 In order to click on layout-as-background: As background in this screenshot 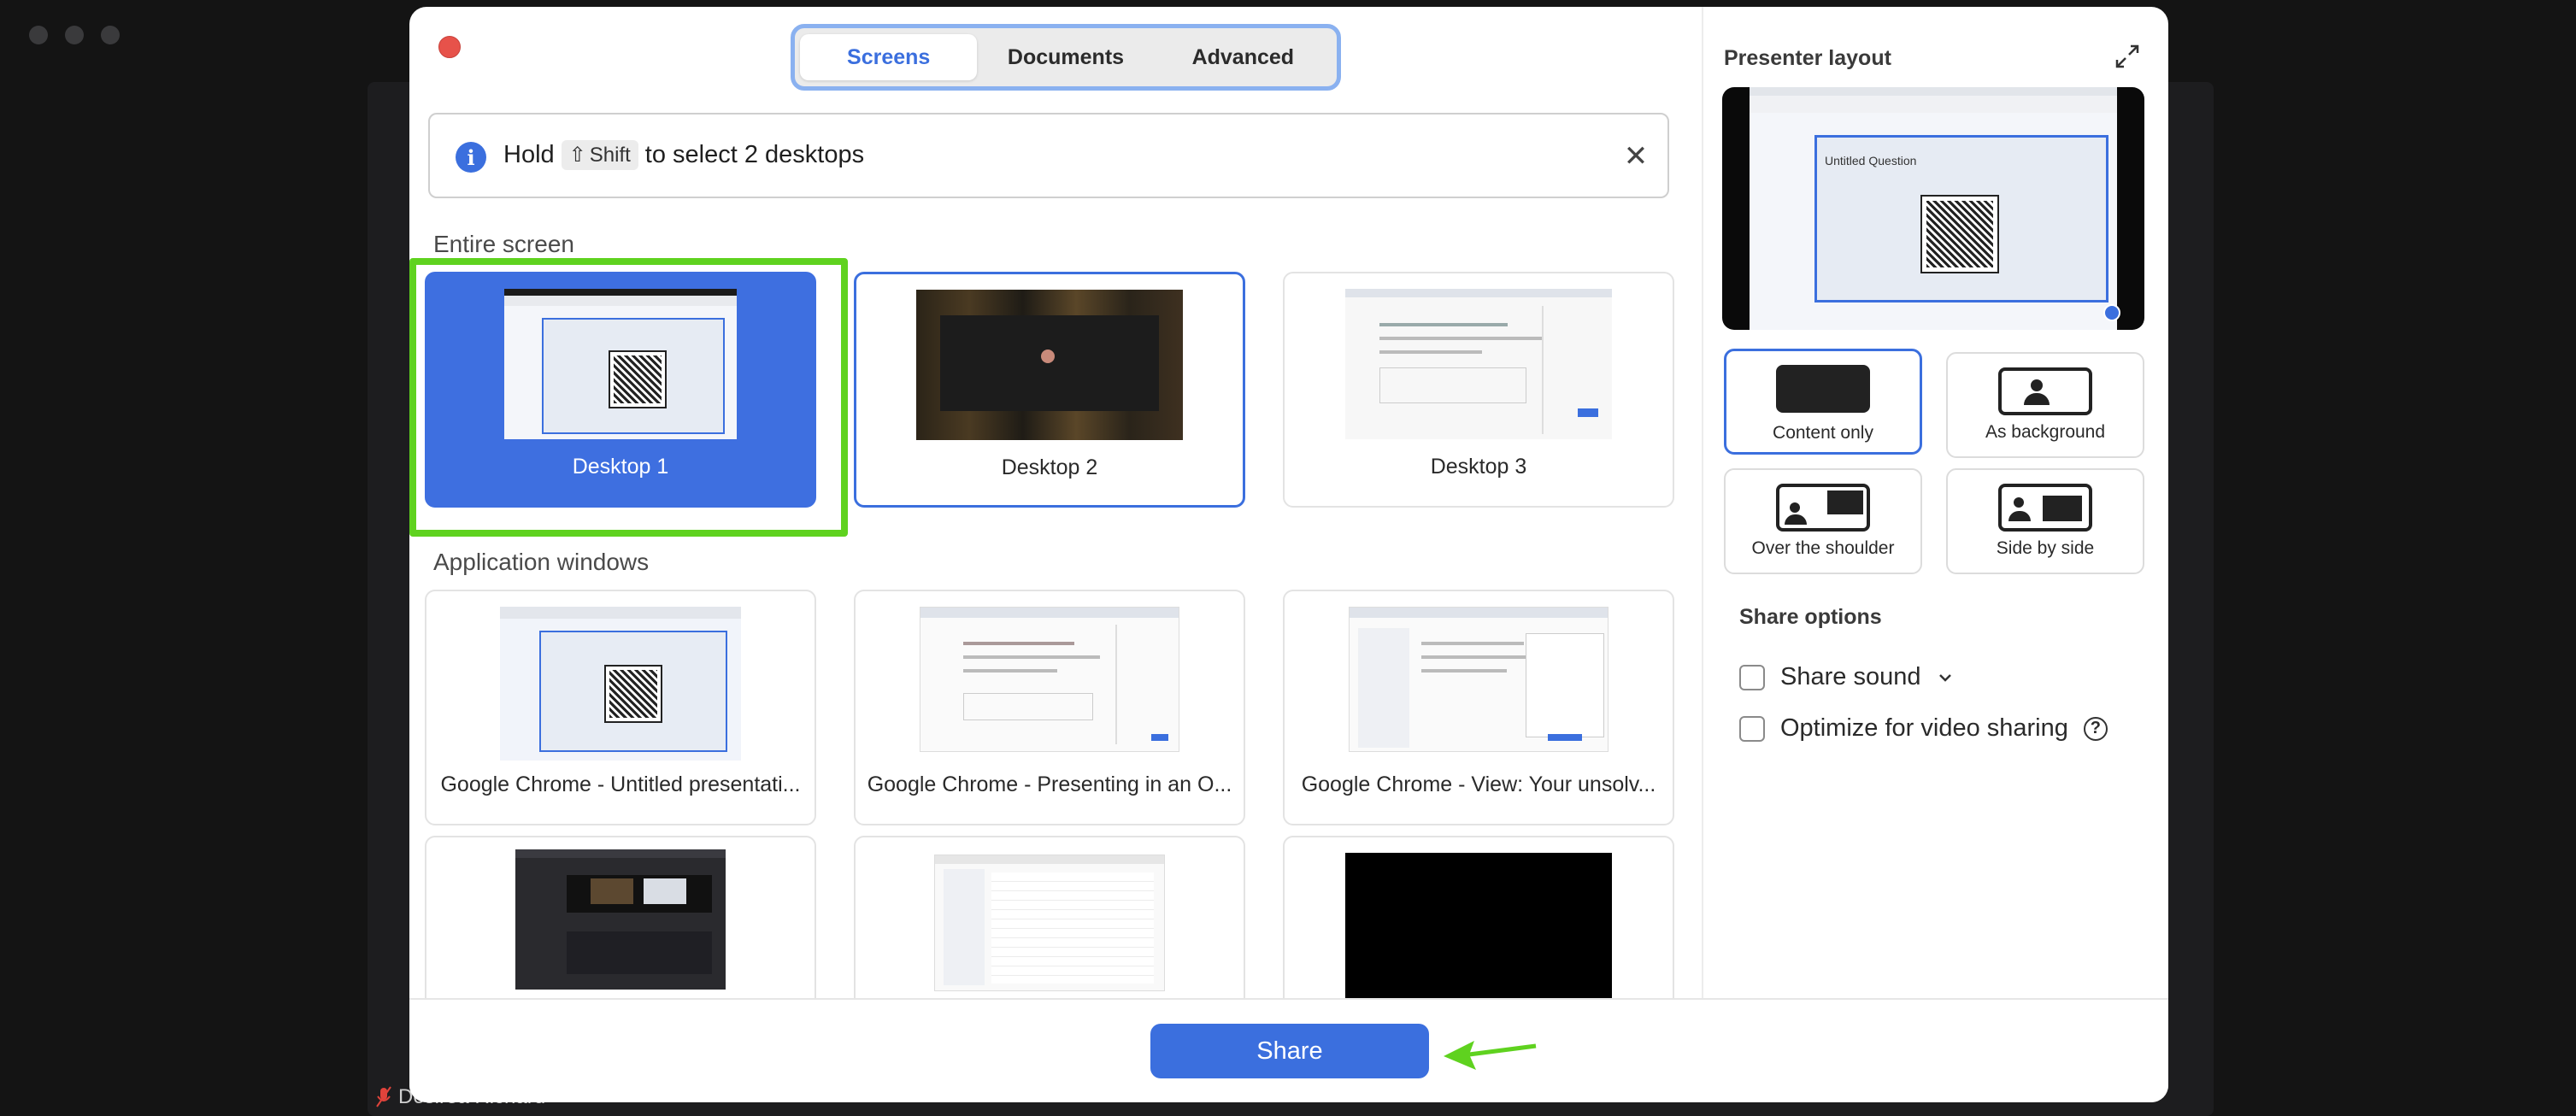, I will do `click(2045, 405)`.